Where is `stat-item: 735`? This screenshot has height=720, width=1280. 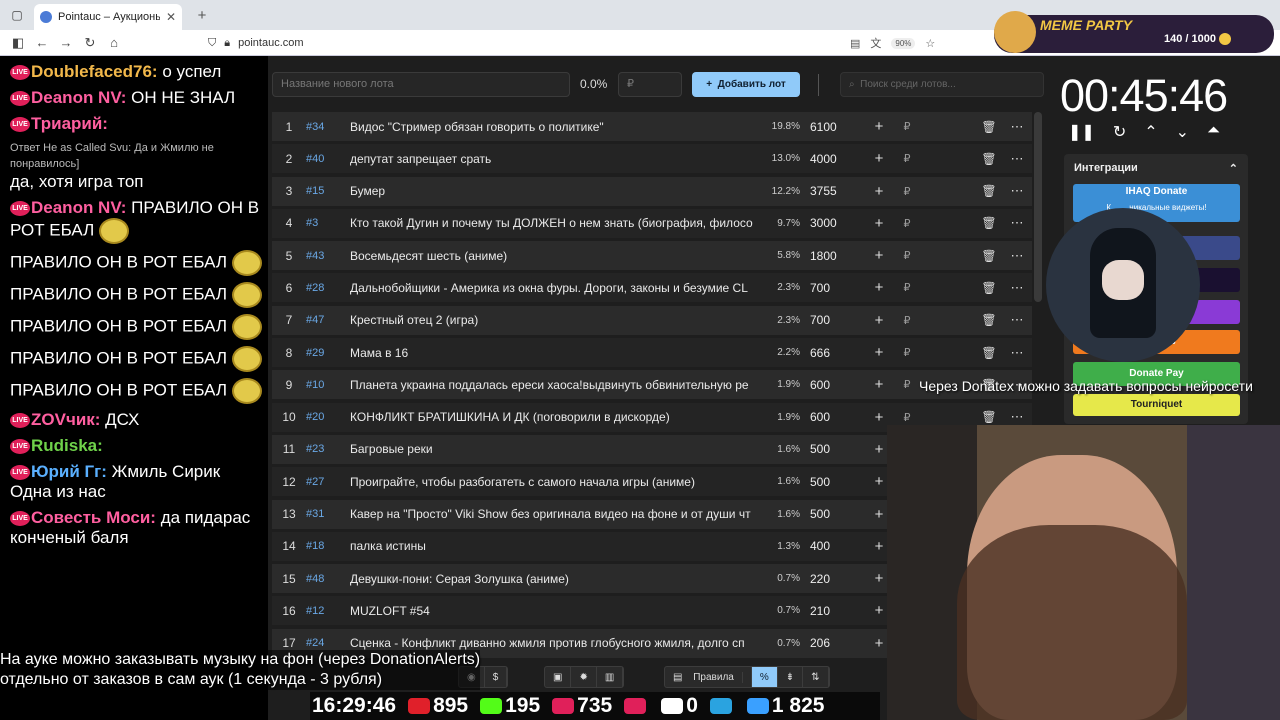
stat-item: 735 is located at coordinates (582, 706).